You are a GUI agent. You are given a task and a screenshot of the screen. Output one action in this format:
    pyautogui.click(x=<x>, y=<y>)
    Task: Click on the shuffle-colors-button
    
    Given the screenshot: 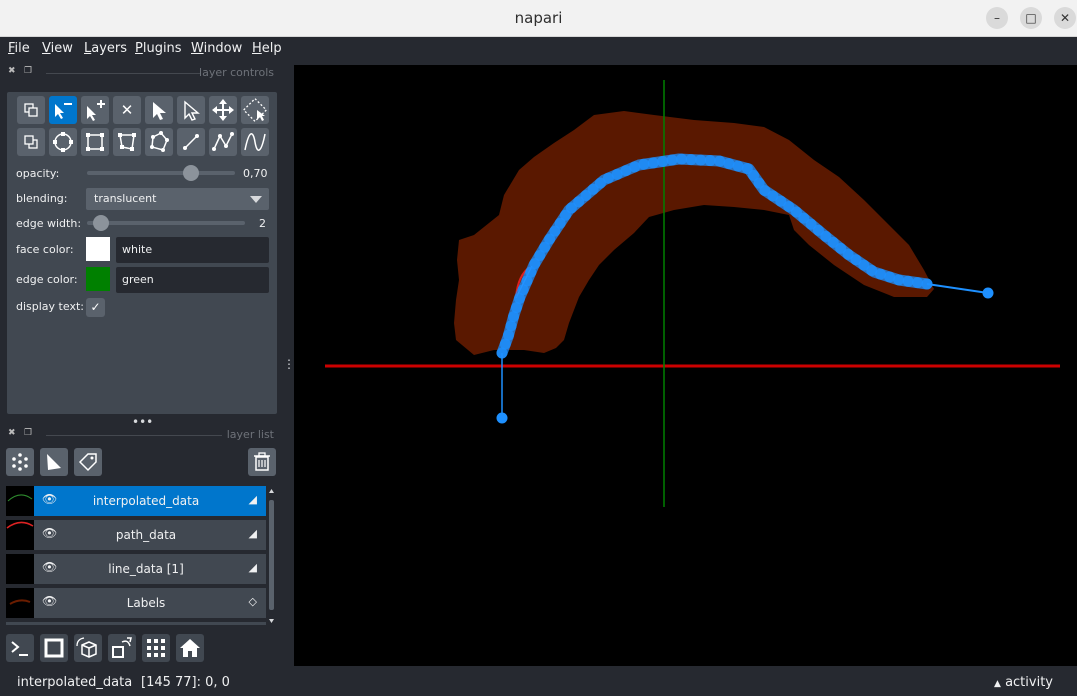 What is the action you would take?
    pyautogui.click(x=31, y=110)
    